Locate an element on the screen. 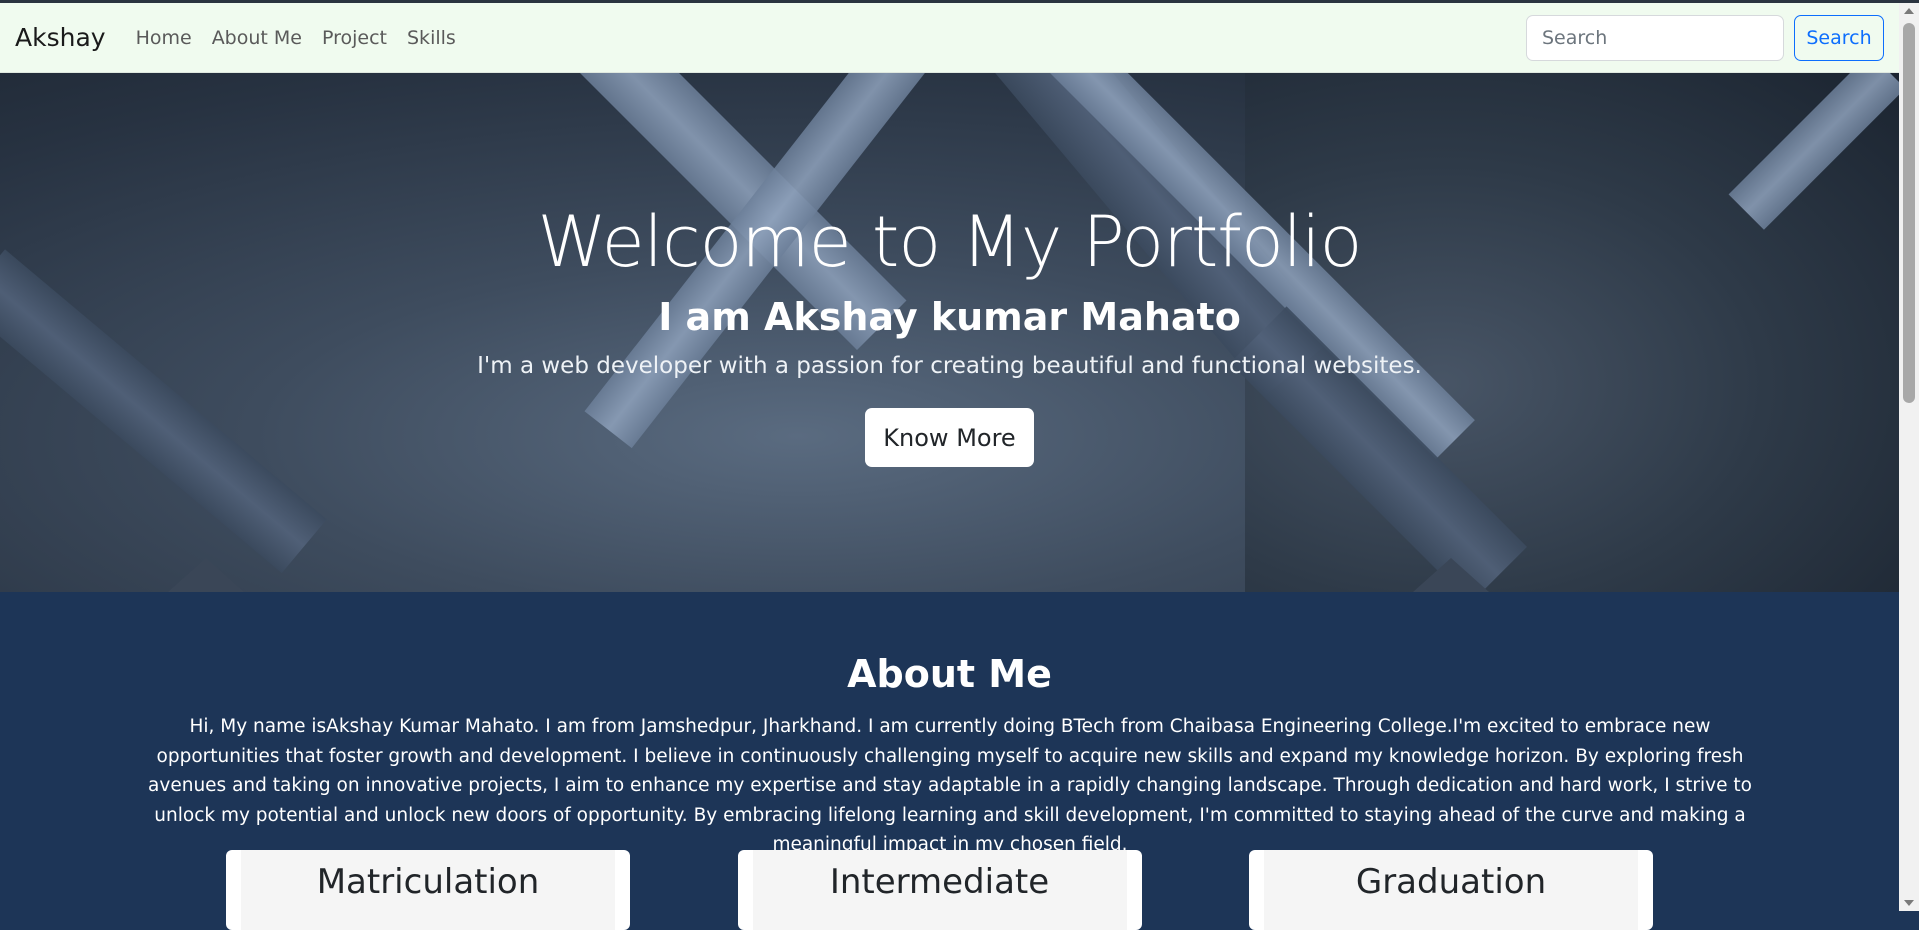  card-body: Graduation is located at coordinates (1451, 890).